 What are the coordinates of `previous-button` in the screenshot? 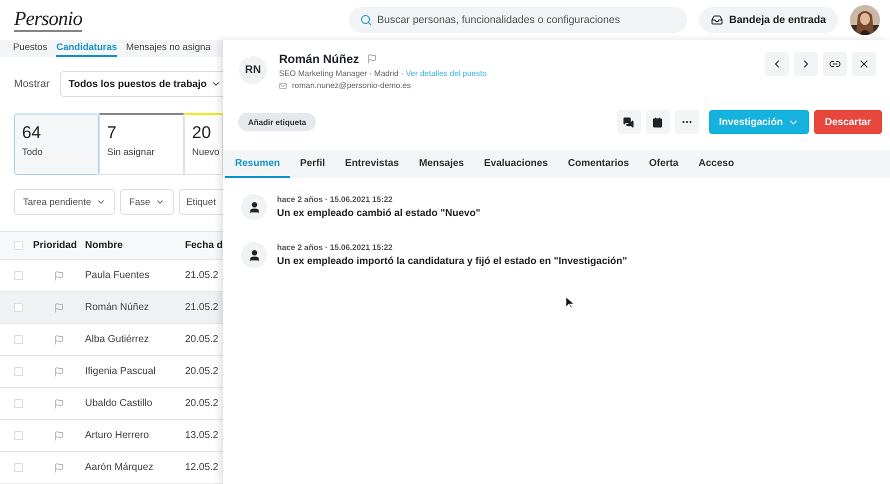 It's located at (777, 64).